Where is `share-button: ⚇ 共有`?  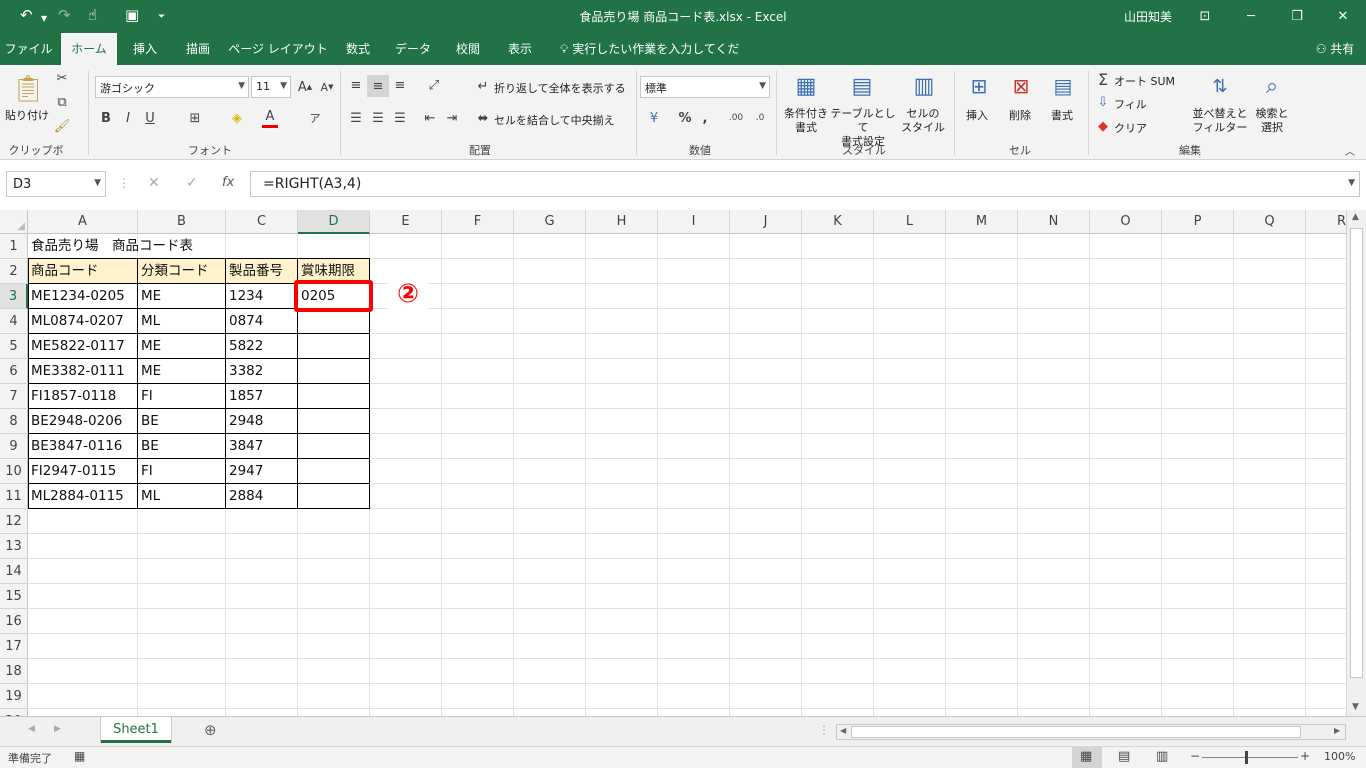 share-button: ⚇ 共有 is located at coordinates (1335, 49).